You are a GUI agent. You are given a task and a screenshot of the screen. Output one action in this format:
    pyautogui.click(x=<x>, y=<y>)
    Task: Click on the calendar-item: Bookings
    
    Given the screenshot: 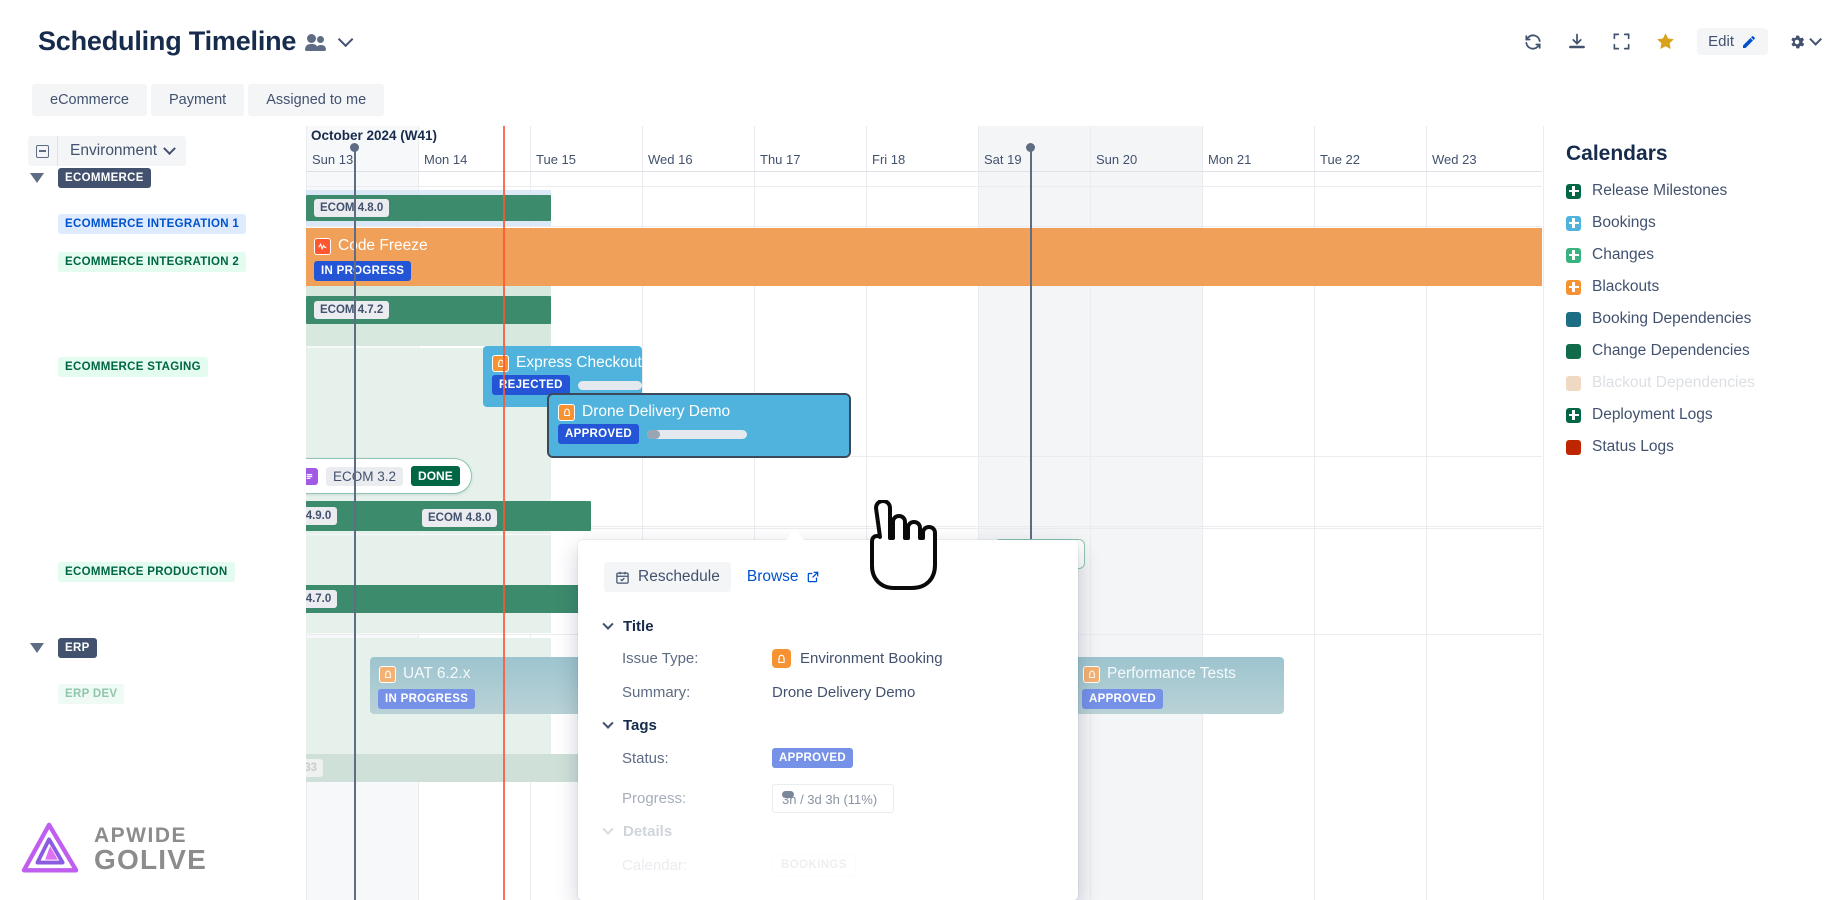 What is the action you would take?
    pyautogui.click(x=1703, y=223)
    